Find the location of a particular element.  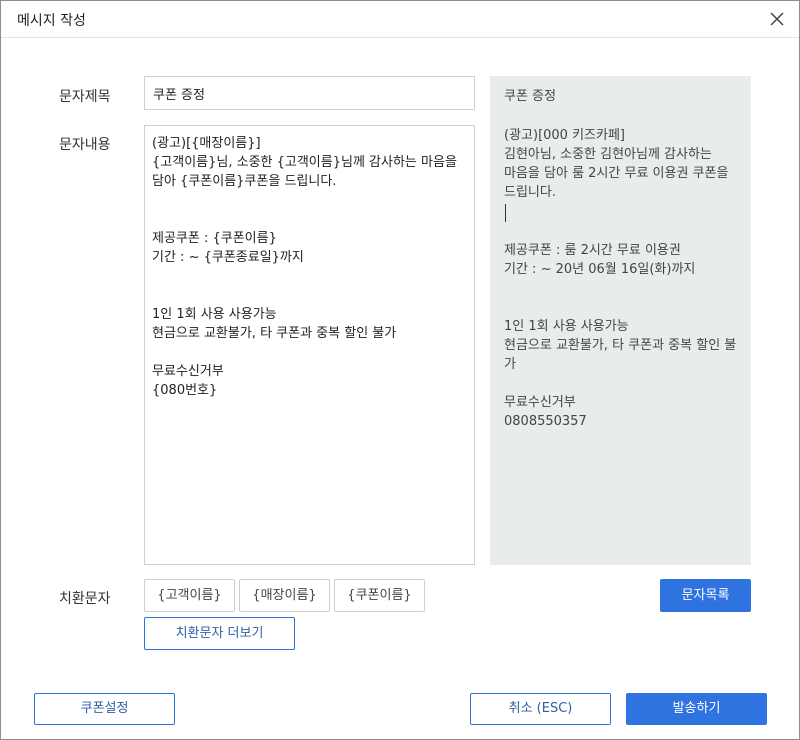

close-icon is located at coordinates (777, 19).